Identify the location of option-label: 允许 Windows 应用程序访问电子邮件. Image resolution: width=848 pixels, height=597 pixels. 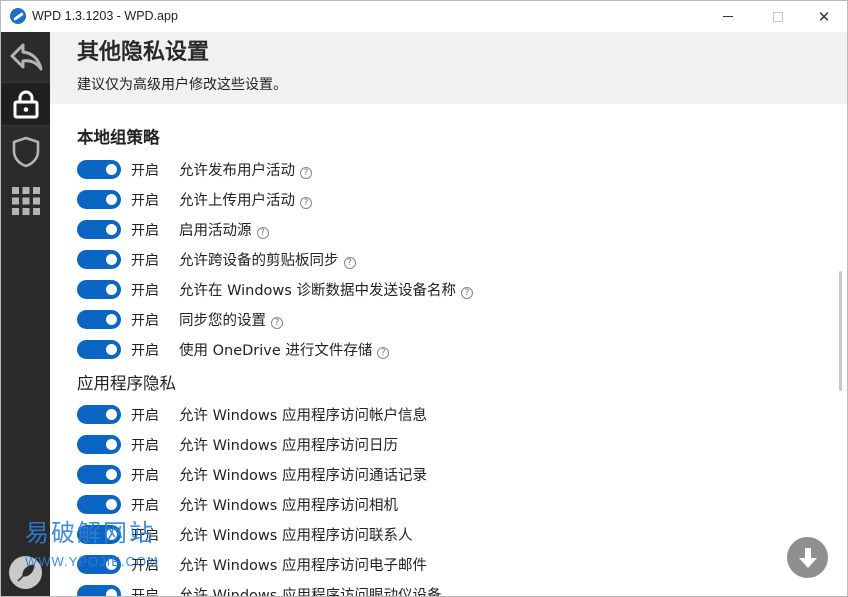
(303, 566).